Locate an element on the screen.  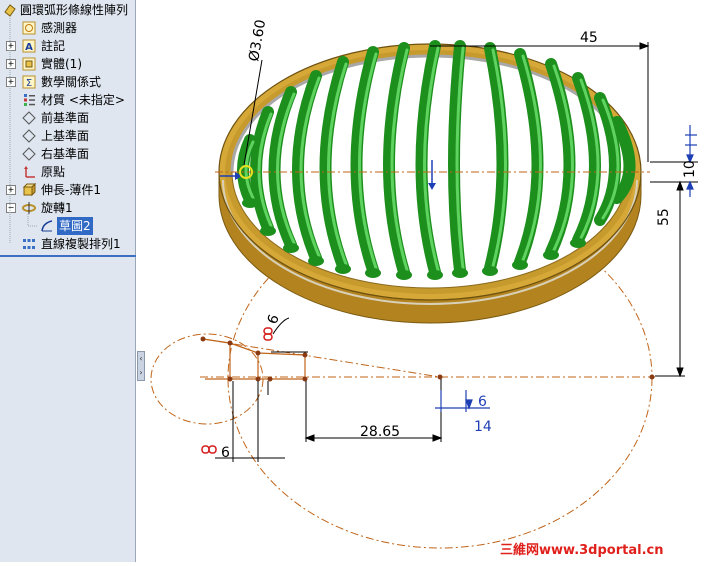
width-dimension-45: 45 is located at coordinates (589, 38).